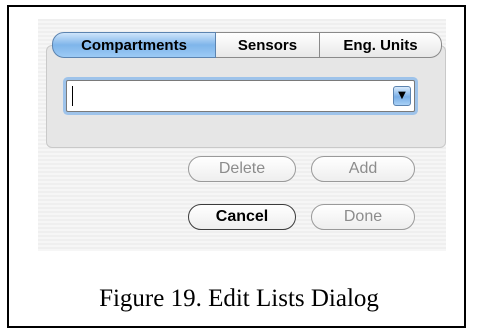 Image resolution: width=478 pixels, height=335 pixels. Describe the element at coordinates (231, 96) in the screenshot. I see `list-combo-input` at that location.